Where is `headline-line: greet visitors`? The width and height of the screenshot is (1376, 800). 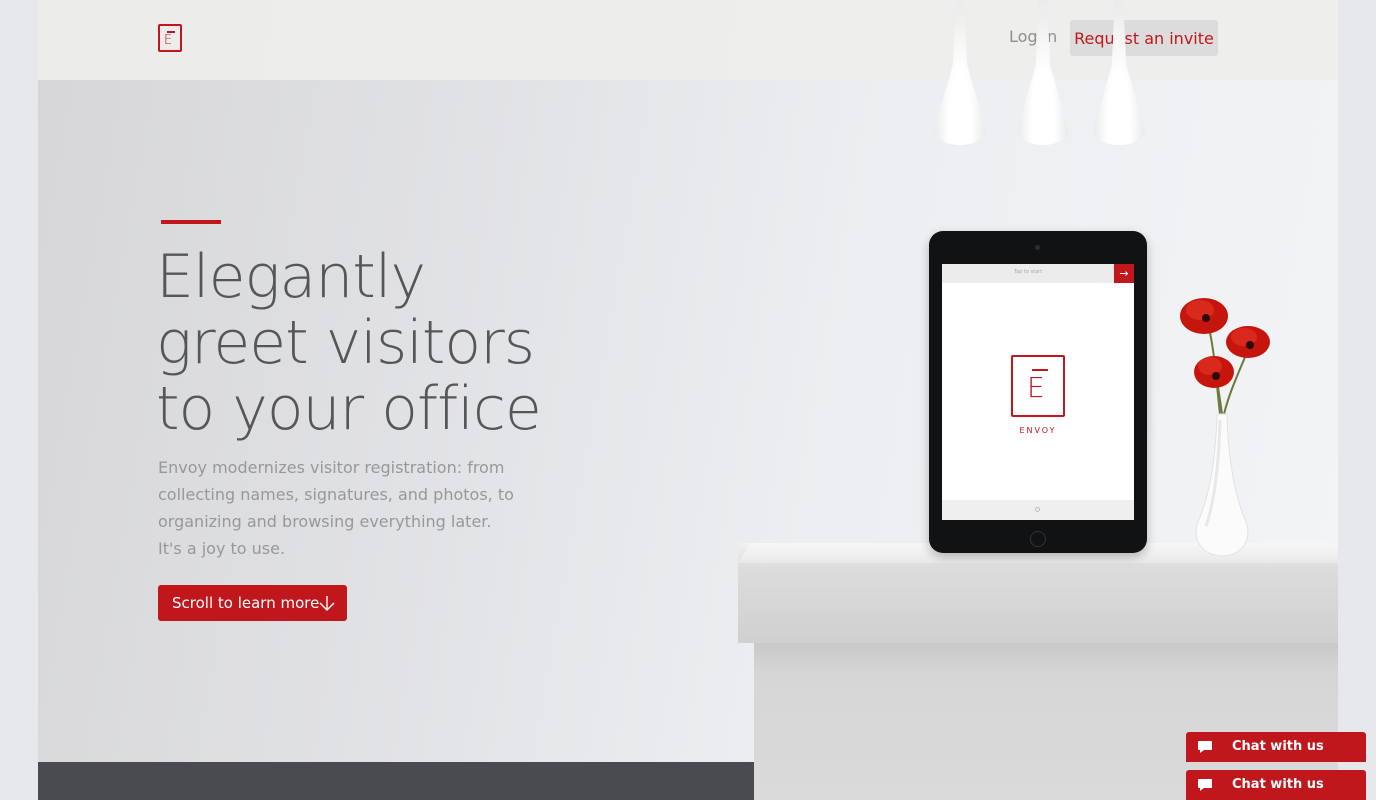 headline-line: greet visitors is located at coordinates (345, 343).